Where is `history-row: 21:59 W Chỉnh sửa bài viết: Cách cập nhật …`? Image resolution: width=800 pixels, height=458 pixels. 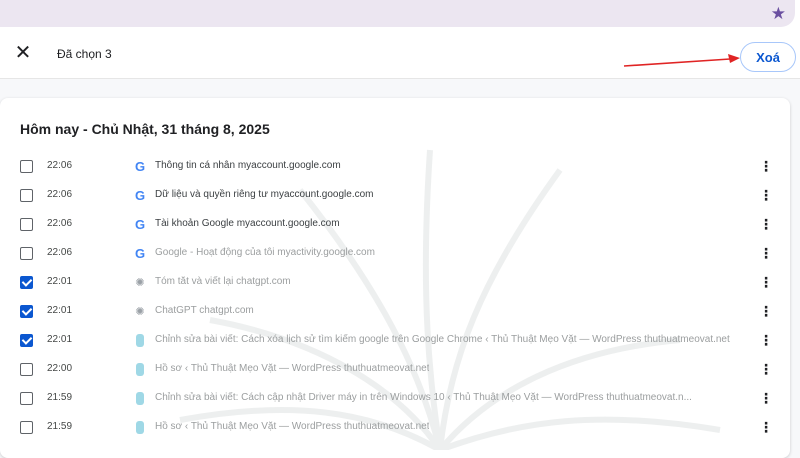
history-row: 21:59 W Chỉnh sửa bài viết: Cách cập nhật … is located at coordinates (395, 399).